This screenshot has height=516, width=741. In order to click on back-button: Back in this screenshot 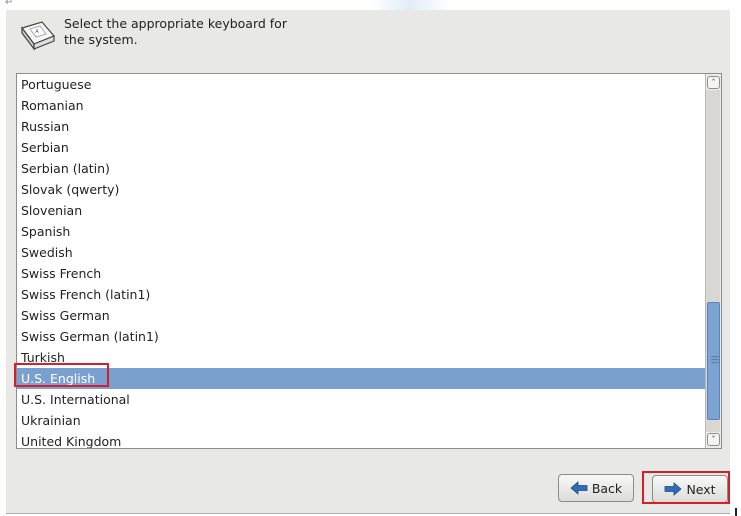, I will do `click(596, 488)`.